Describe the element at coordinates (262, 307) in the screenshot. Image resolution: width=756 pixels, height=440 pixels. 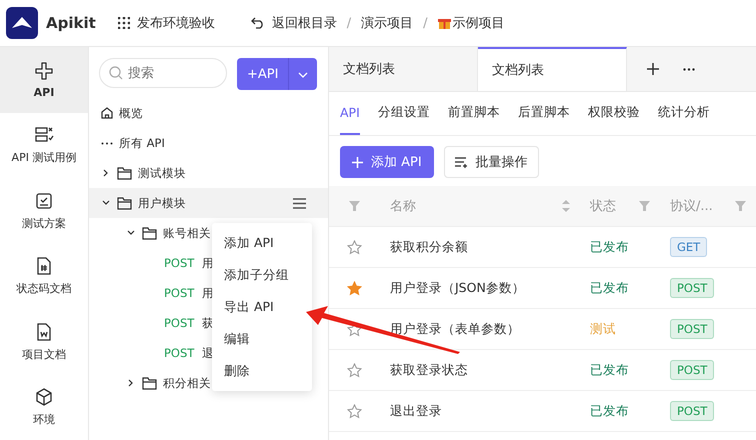
I see `menu-item: 导出 API` at that location.